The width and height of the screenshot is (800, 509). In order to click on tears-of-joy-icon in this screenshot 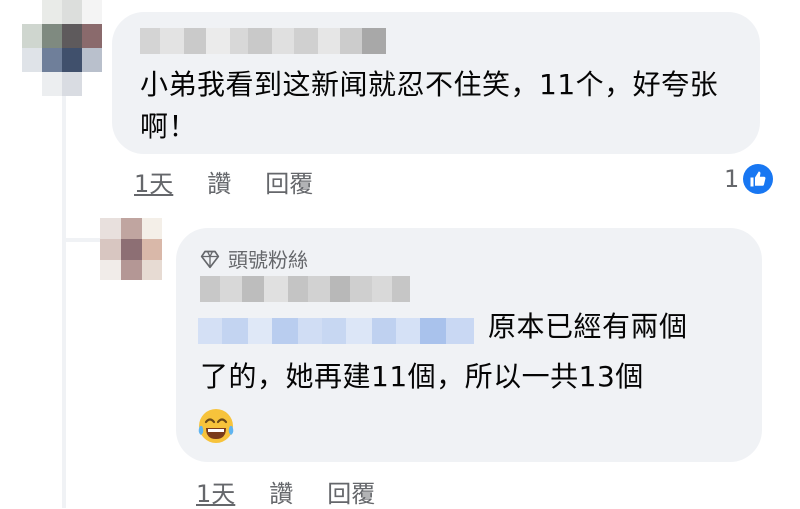, I will do `click(216, 426)`.